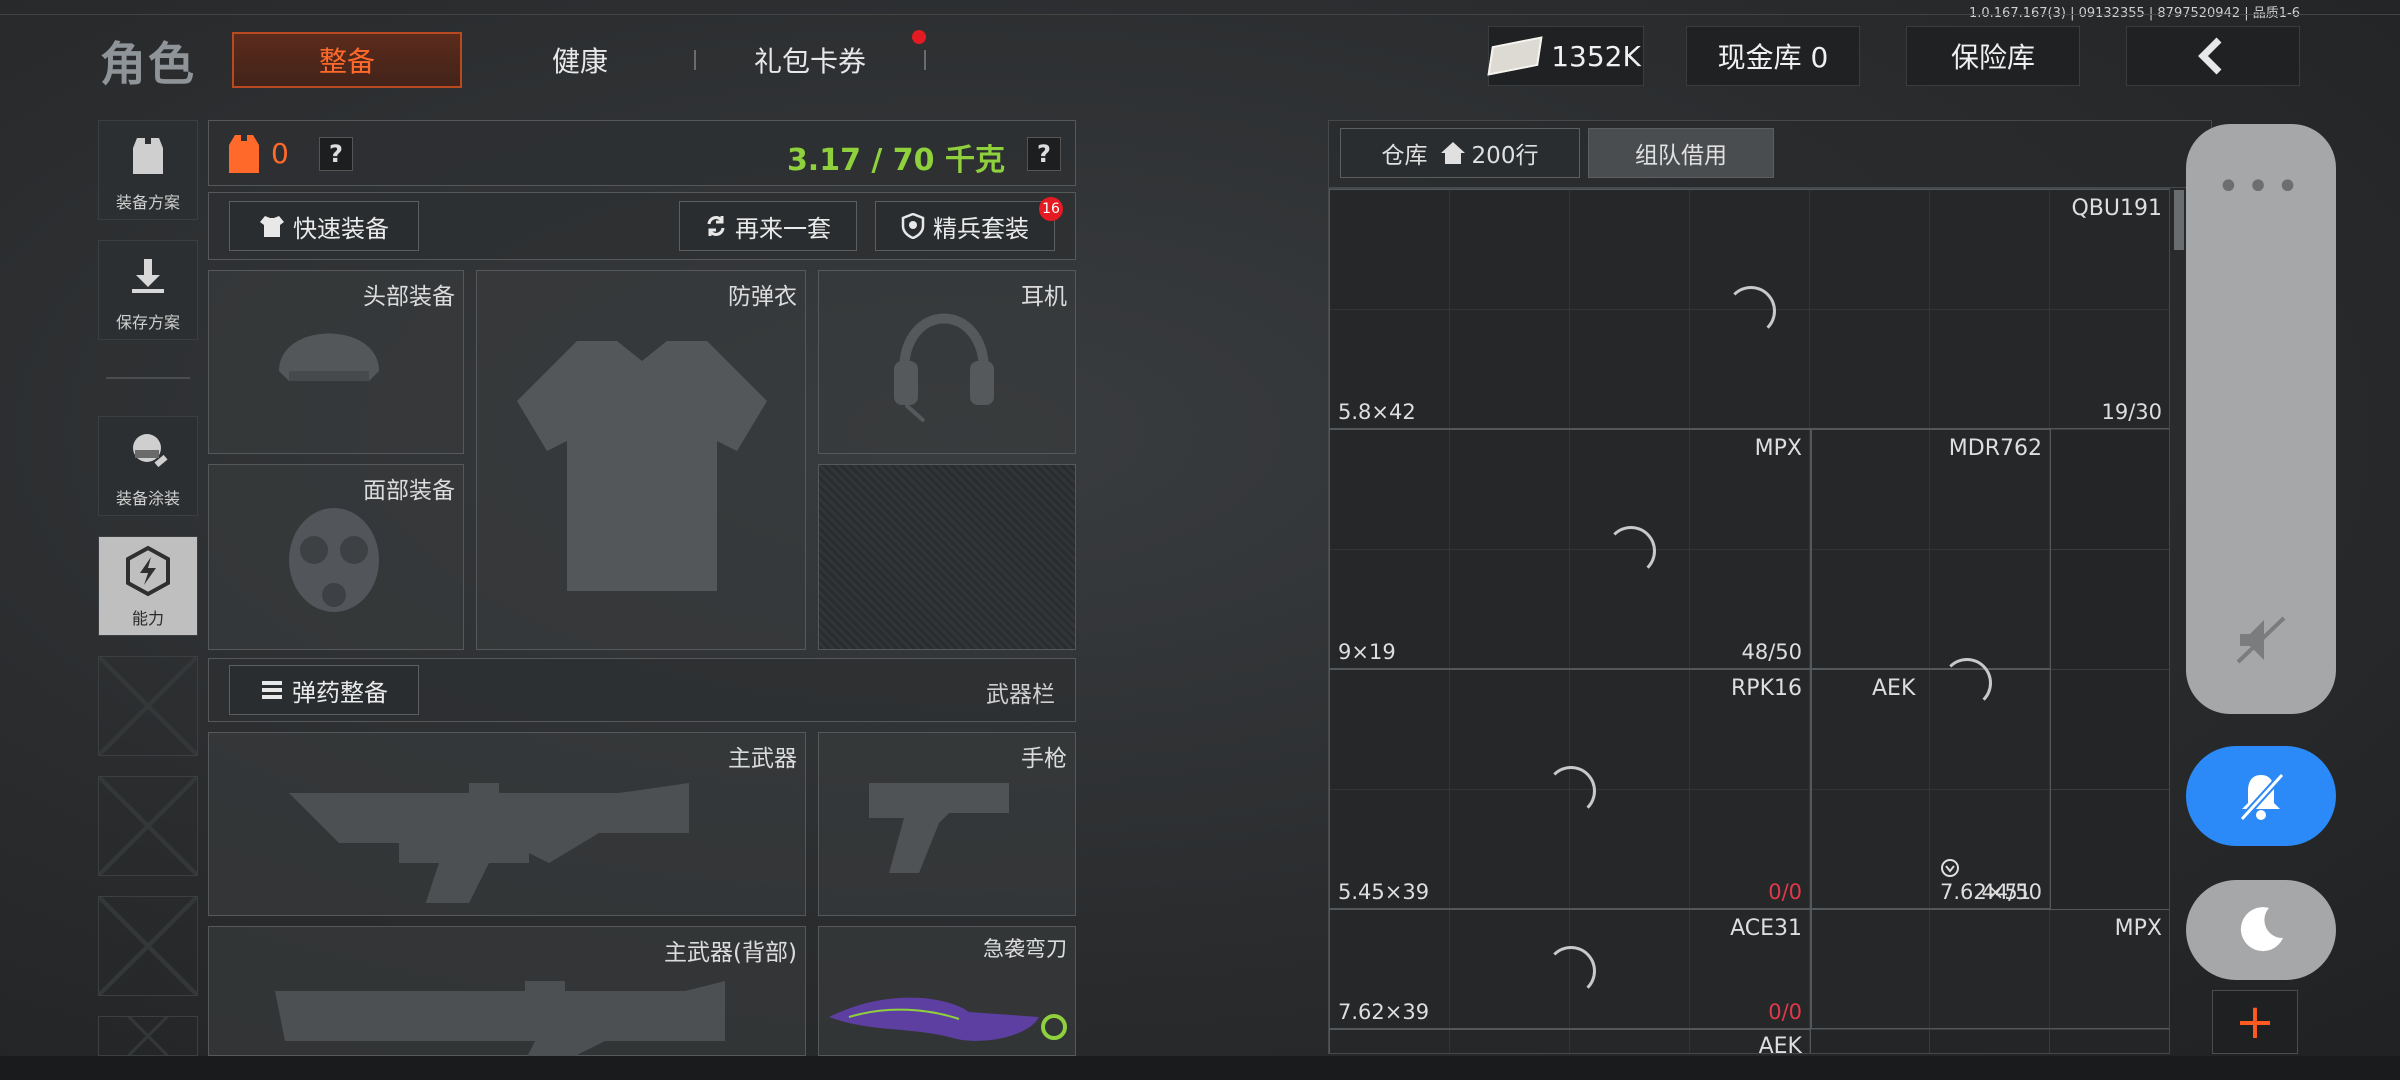  Describe the element at coordinates (642, 466) in the screenshot. I see `body-armor-icon` at that location.